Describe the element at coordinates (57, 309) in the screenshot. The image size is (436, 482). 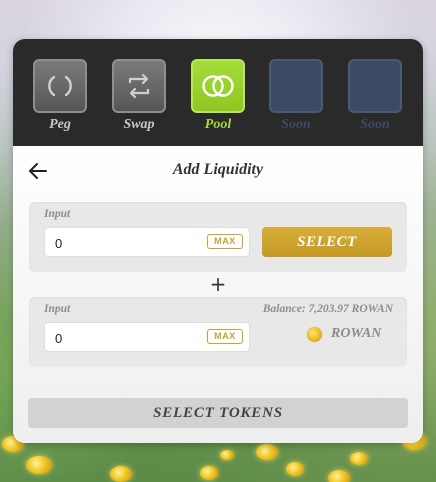
I see `to-input-label: Input` at that location.